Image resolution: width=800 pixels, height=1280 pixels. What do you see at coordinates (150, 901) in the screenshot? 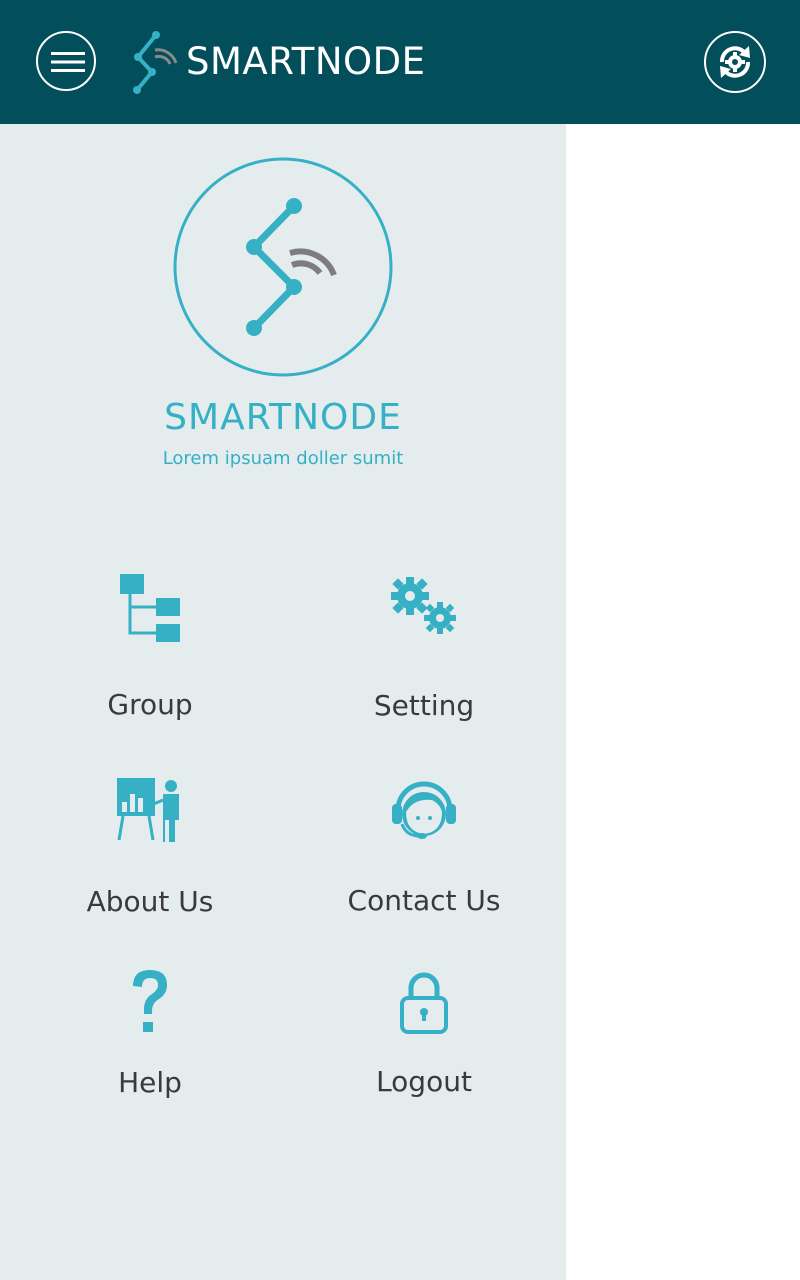
I see `menu-item-label: About Us` at bounding box center [150, 901].